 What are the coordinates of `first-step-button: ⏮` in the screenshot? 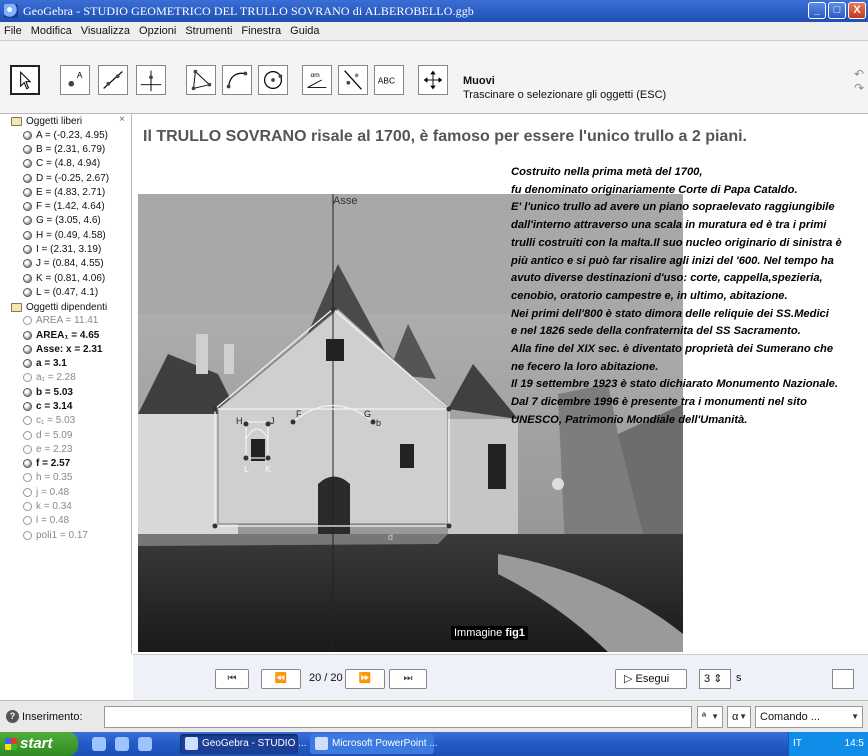 It's located at (232, 679).